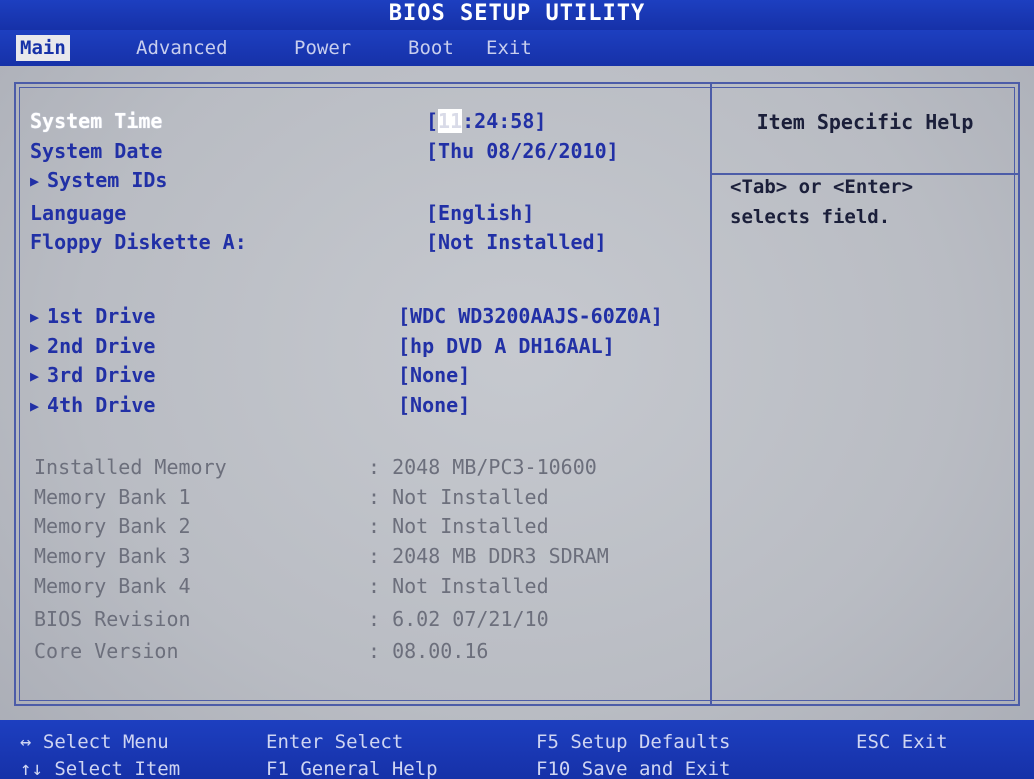  What do you see at coordinates (865, 122) in the screenshot?
I see `help-panel-title: Item Specific Help` at bounding box center [865, 122].